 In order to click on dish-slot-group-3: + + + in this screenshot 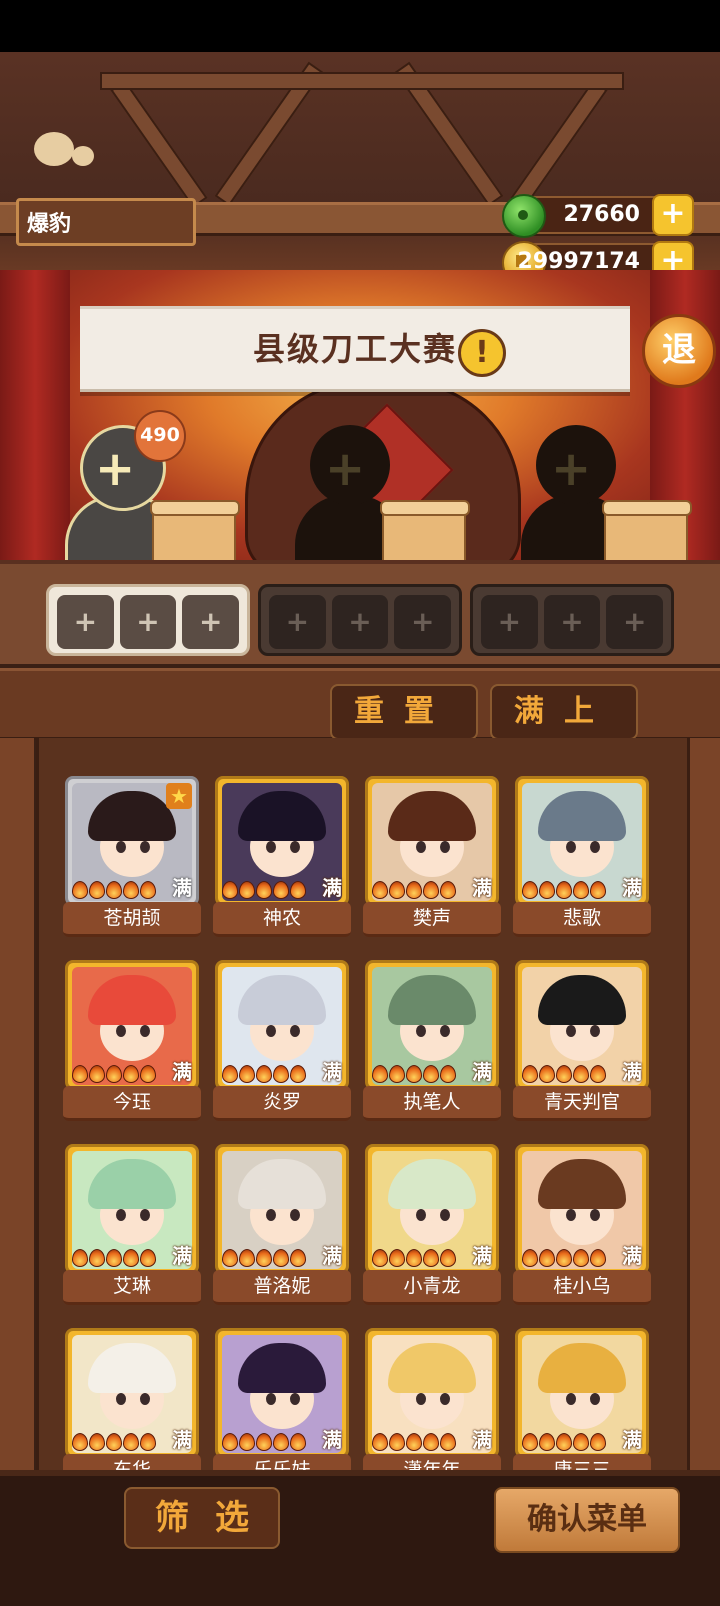, I will do `click(572, 620)`.